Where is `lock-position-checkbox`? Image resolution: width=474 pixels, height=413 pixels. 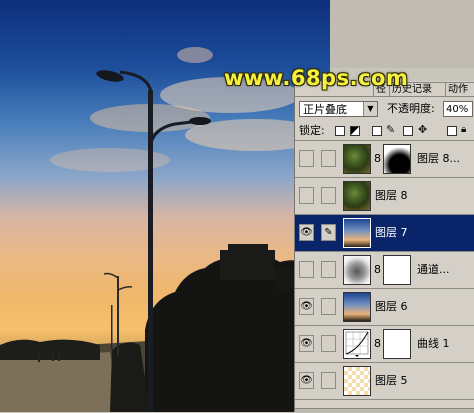
lock-position-checkbox is located at coordinates (408, 131).